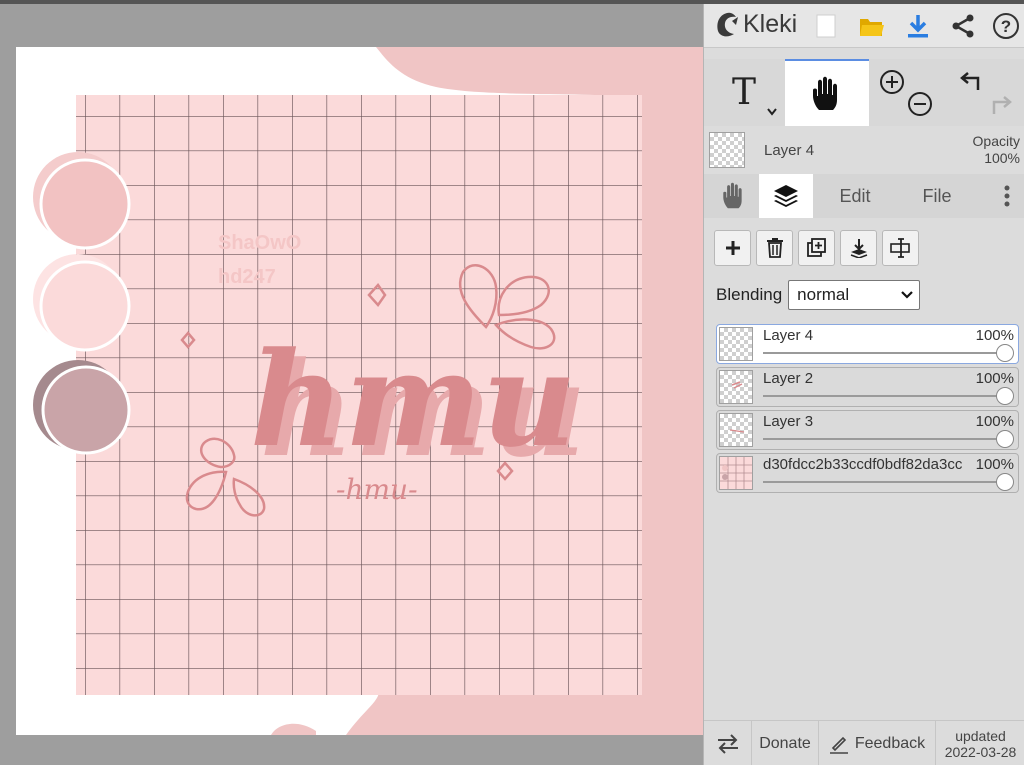 Image resolution: width=1024 pixels, height=765 pixels. What do you see at coordinates (727, 24) in the screenshot?
I see `kleki-logo-icon` at bounding box center [727, 24].